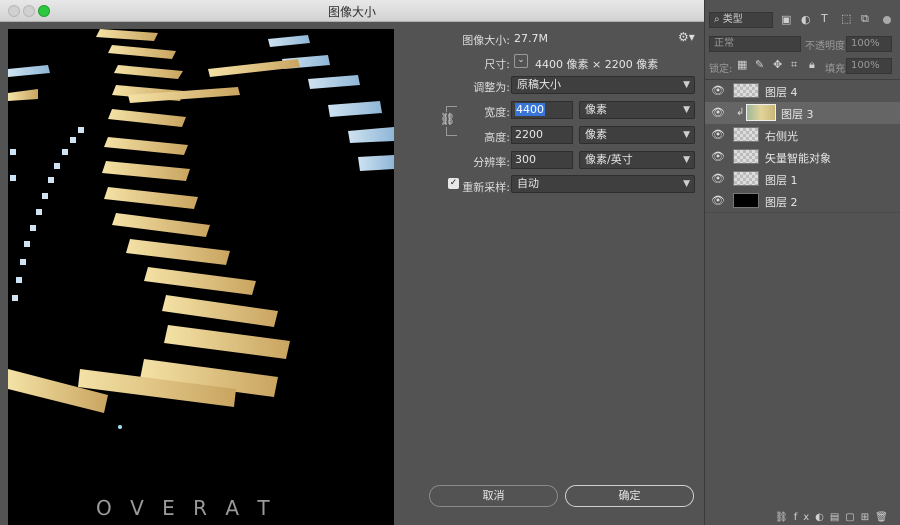 This screenshot has height=525, width=900. Describe the element at coordinates (637, 160) in the screenshot. I see `resolution-unit-select: 像素/英寸 ▼` at that location.